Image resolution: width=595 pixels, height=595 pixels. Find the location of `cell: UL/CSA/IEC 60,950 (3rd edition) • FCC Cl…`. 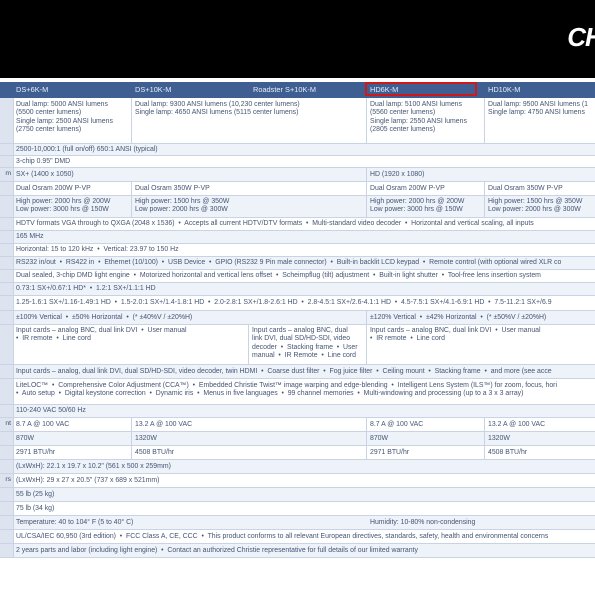

cell: UL/CSA/IEC 60,950 (3rd edition) • FCC Cl… is located at coordinates (282, 536).